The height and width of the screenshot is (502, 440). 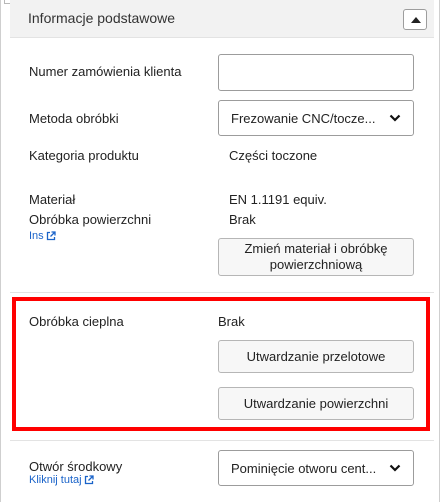 I want to click on change-material-button: Zmień materiał i obróbkę powierzchniową, so click(x=316, y=257).